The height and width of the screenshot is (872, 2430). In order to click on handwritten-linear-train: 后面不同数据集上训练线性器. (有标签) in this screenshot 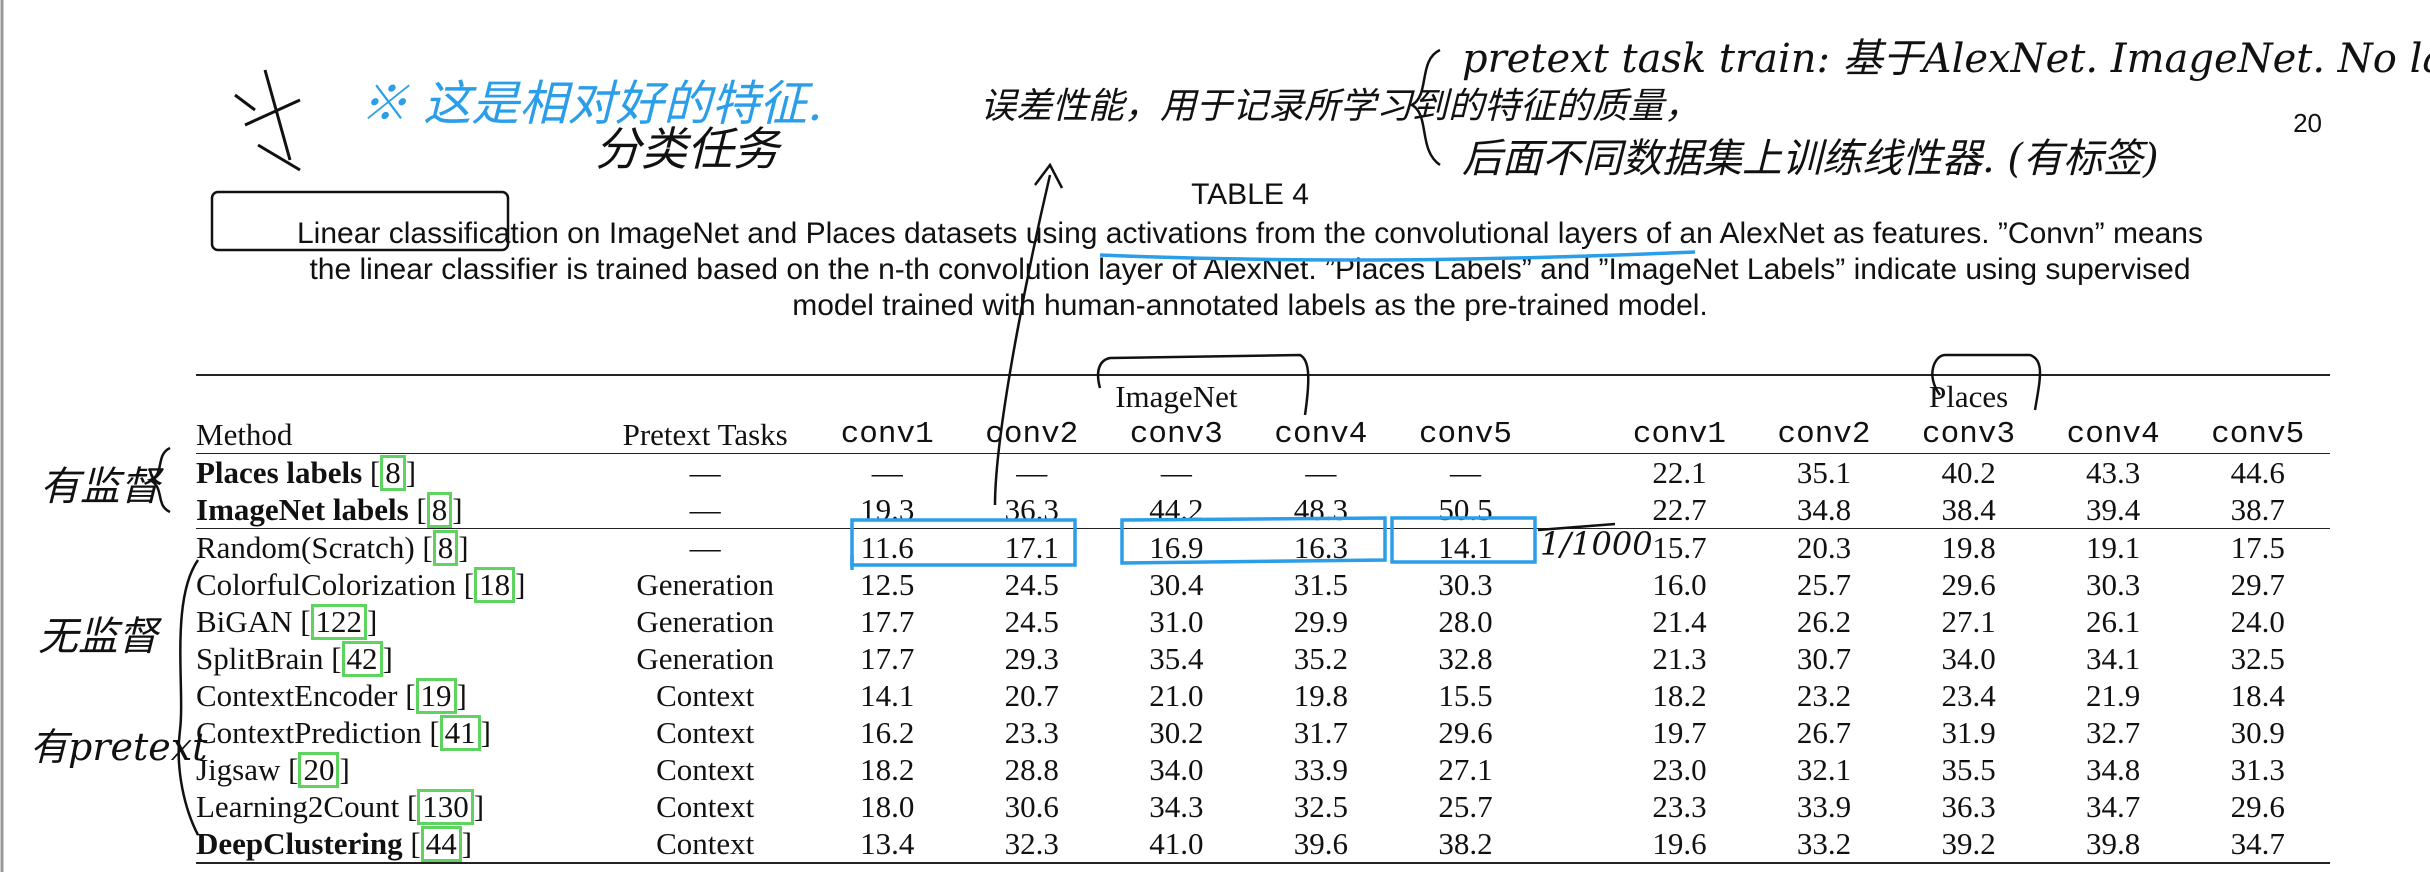, I will do `click(1810, 159)`.